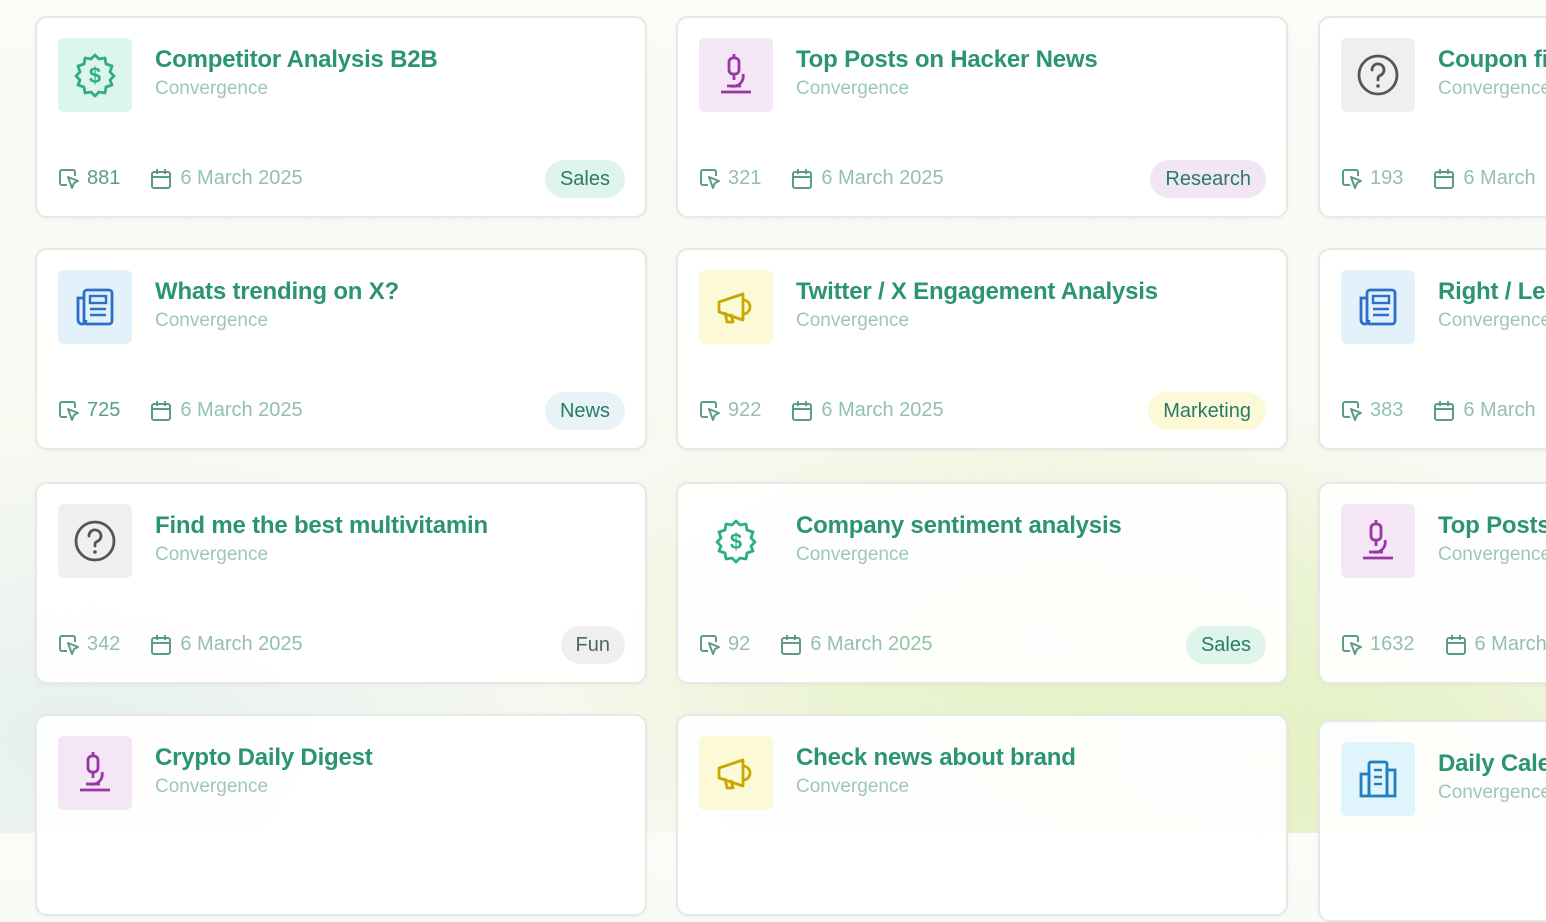 Image resolution: width=1546 pixels, height=922 pixels. I want to click on card-count: 725, so click(103, 410).